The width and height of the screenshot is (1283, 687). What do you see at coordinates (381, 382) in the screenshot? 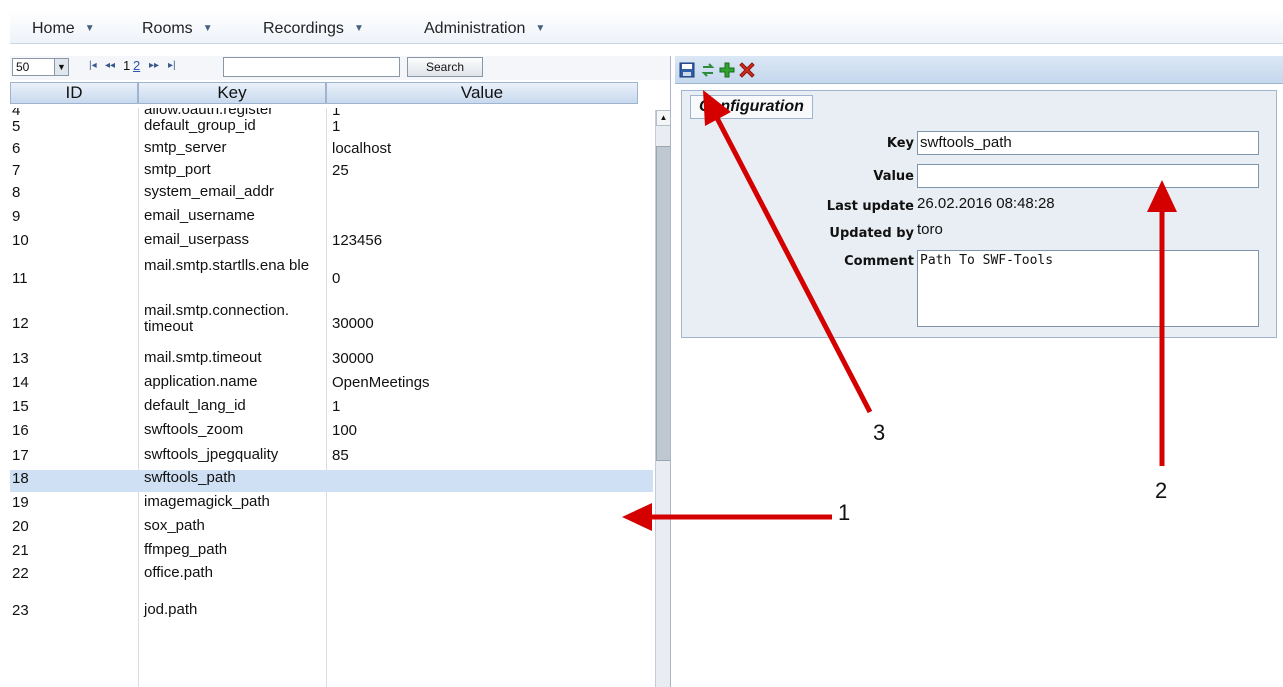
I see `cell-value: OpenMeetings` at bounding box center [381, 382].